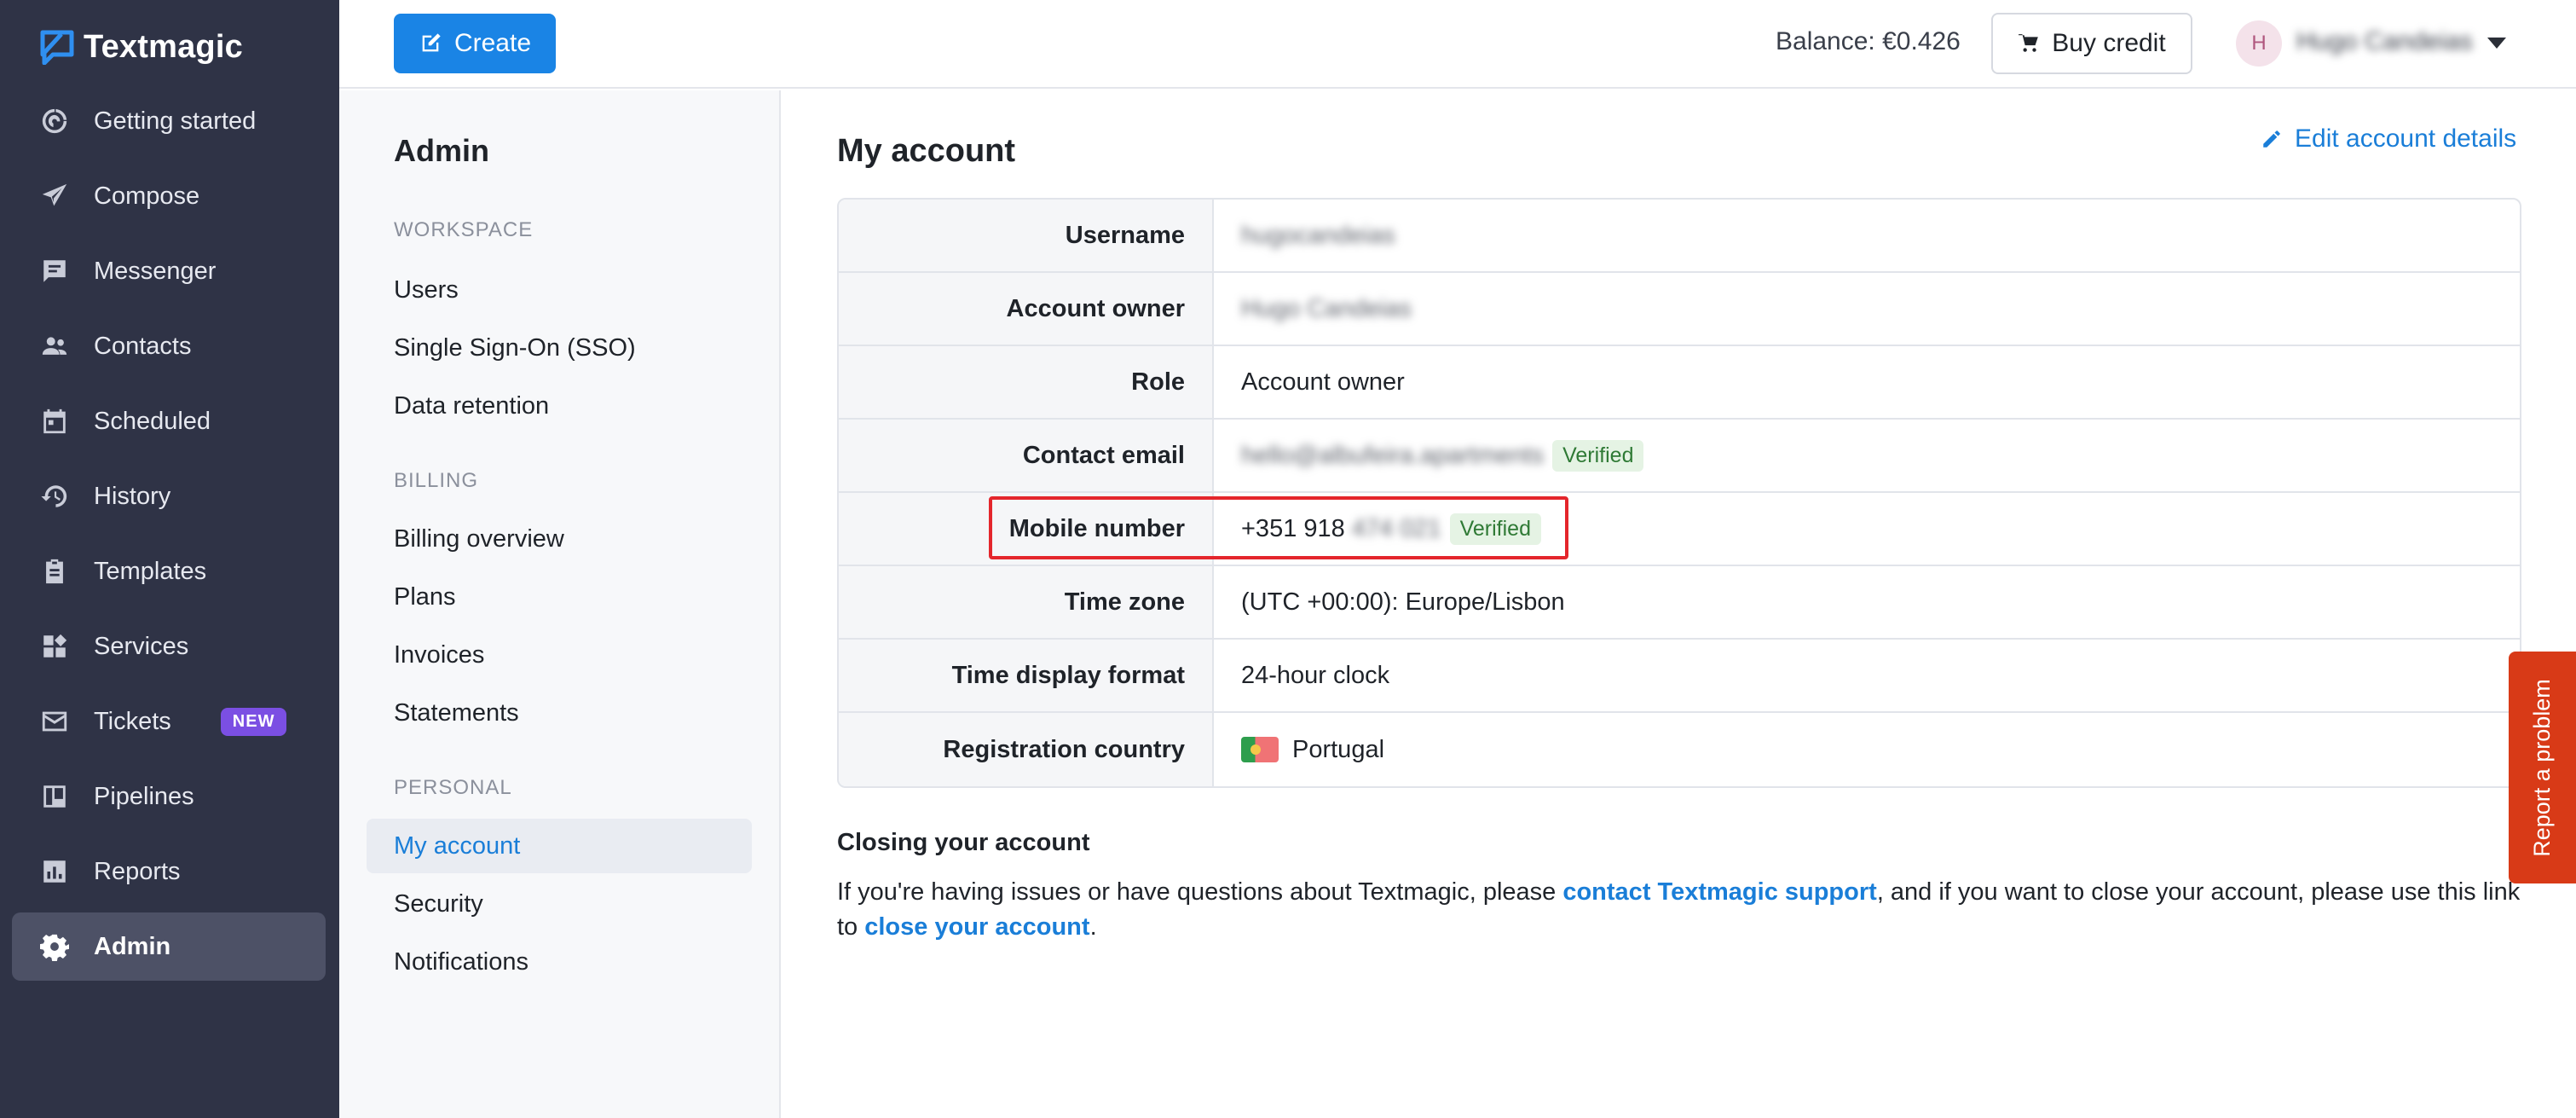 This screenshot has width=2576, height=1118. Describe the element at coordinates (559, 846) in the screenshot. I see `submenu-item-my-account: My account` at that location.